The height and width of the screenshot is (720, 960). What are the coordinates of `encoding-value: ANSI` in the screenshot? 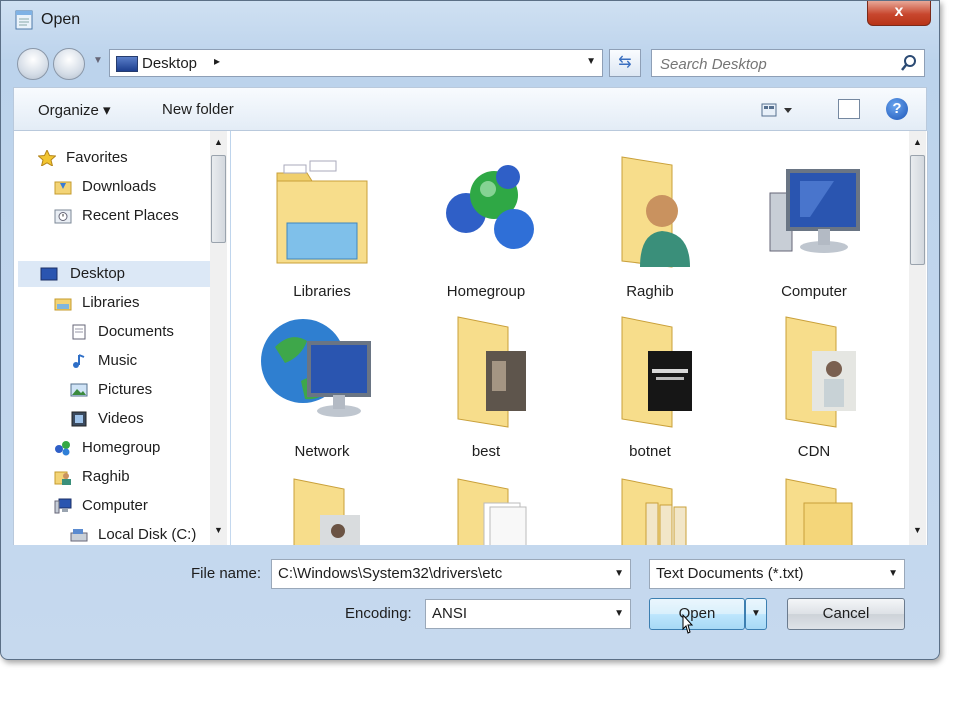 It's located at (449, 613).